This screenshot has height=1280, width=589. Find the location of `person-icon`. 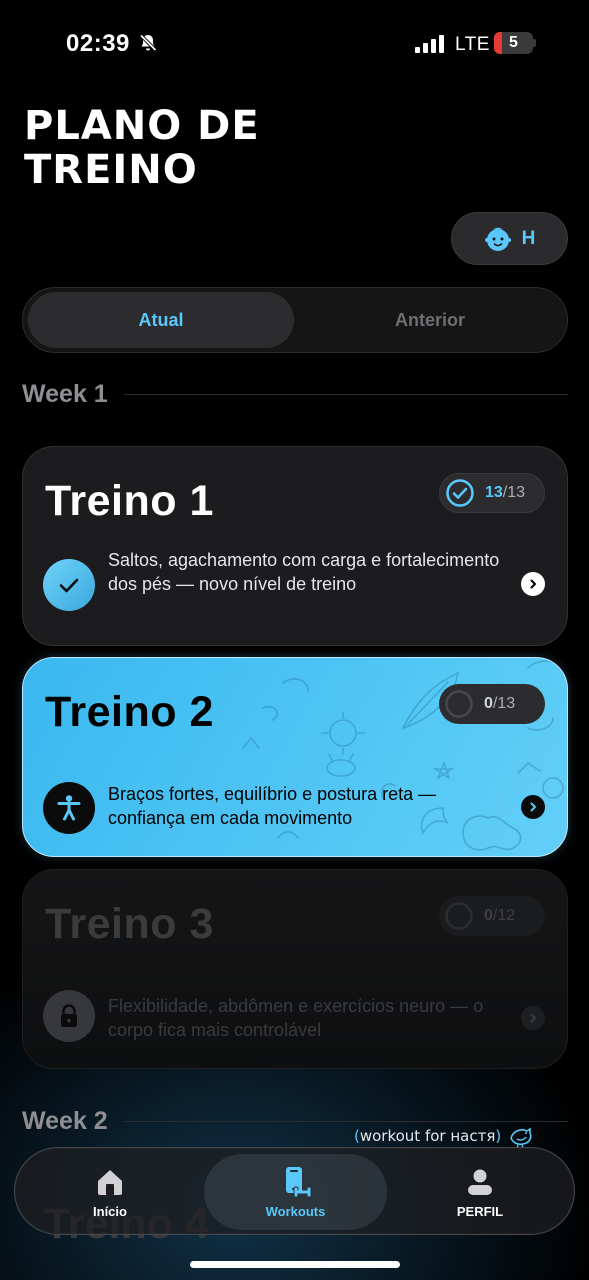

person-icon is located at coordinates (480, 1182).